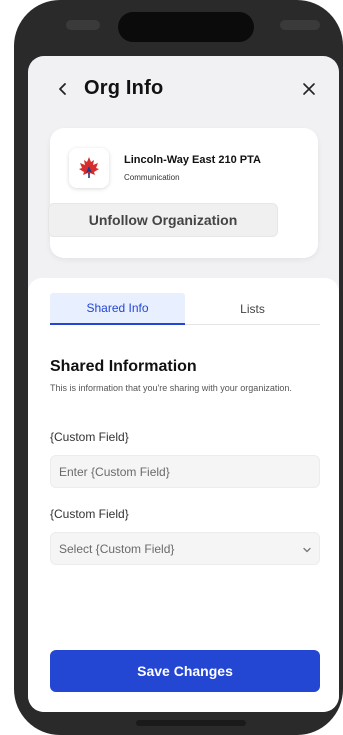 The width and height of the screenshot is (343, 735). What do you see at coordinates (89, 514) in the screenshot?
I see `custom-field-select-label: {Custom Field}` at bounding box center [89, 514].